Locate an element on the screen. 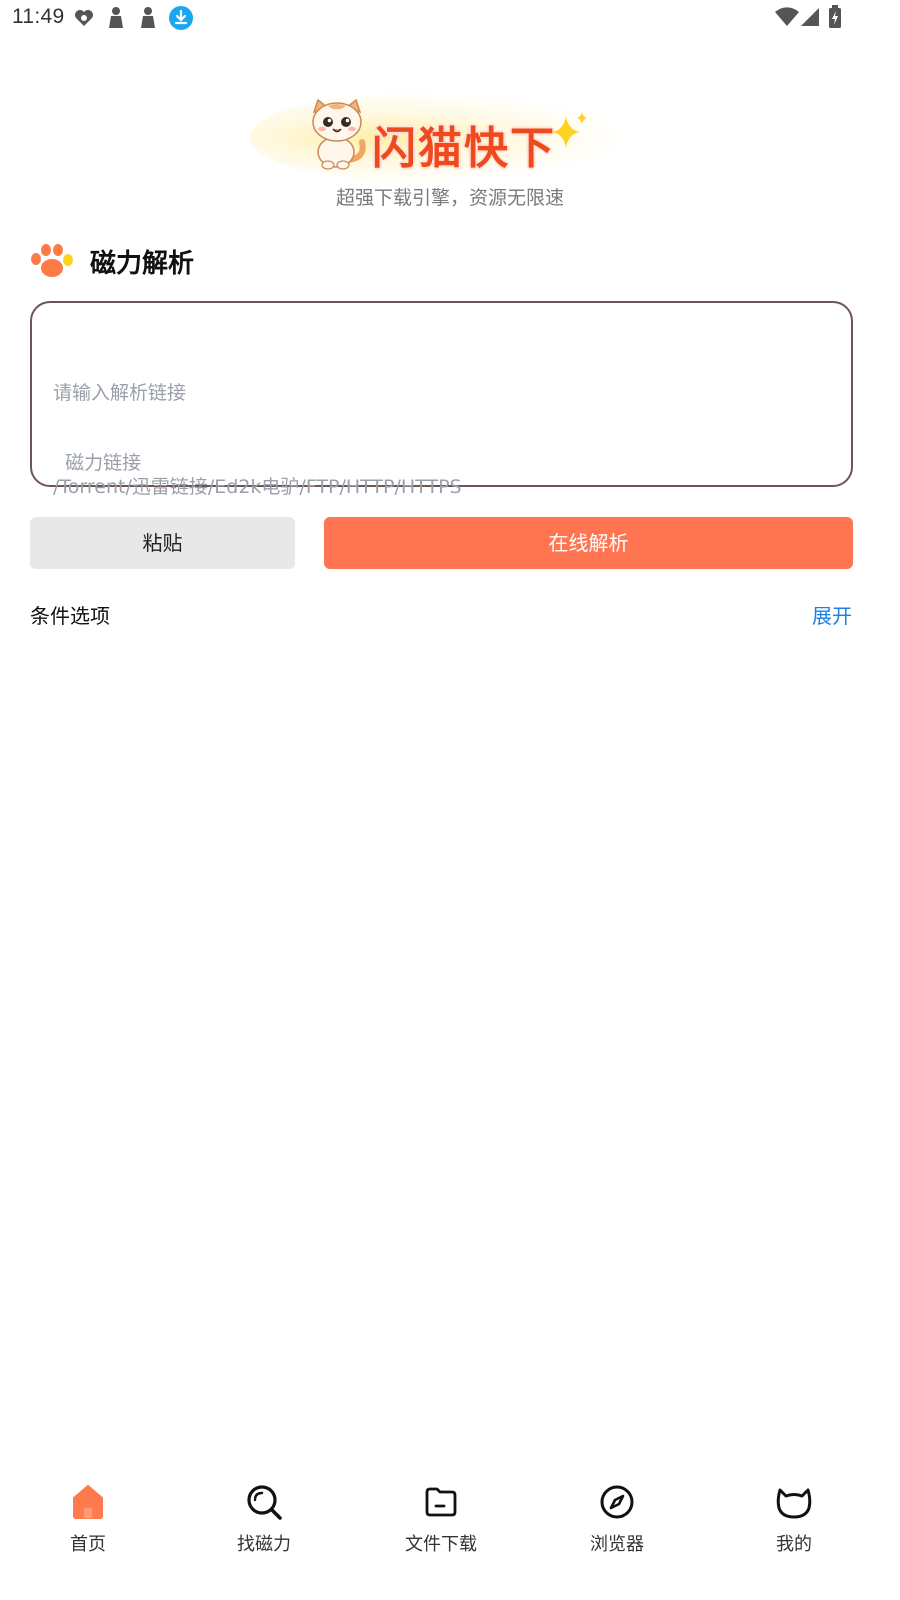 The image size is (900, 1600). options-label: 条件选项 is located at coordinates (70, 616).